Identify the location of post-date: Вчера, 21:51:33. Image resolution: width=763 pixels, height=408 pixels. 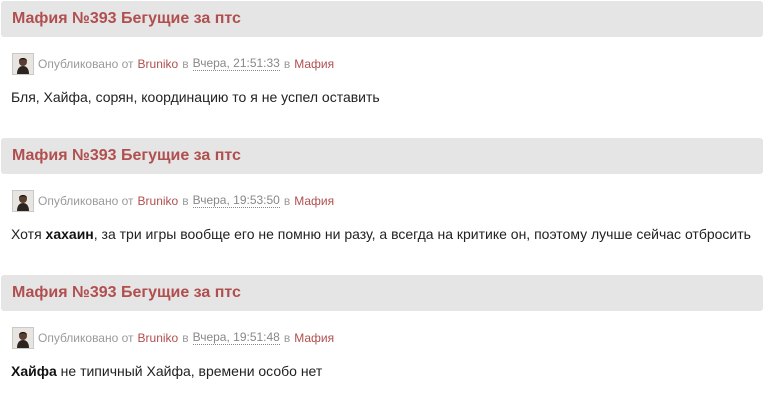
(236, 63).